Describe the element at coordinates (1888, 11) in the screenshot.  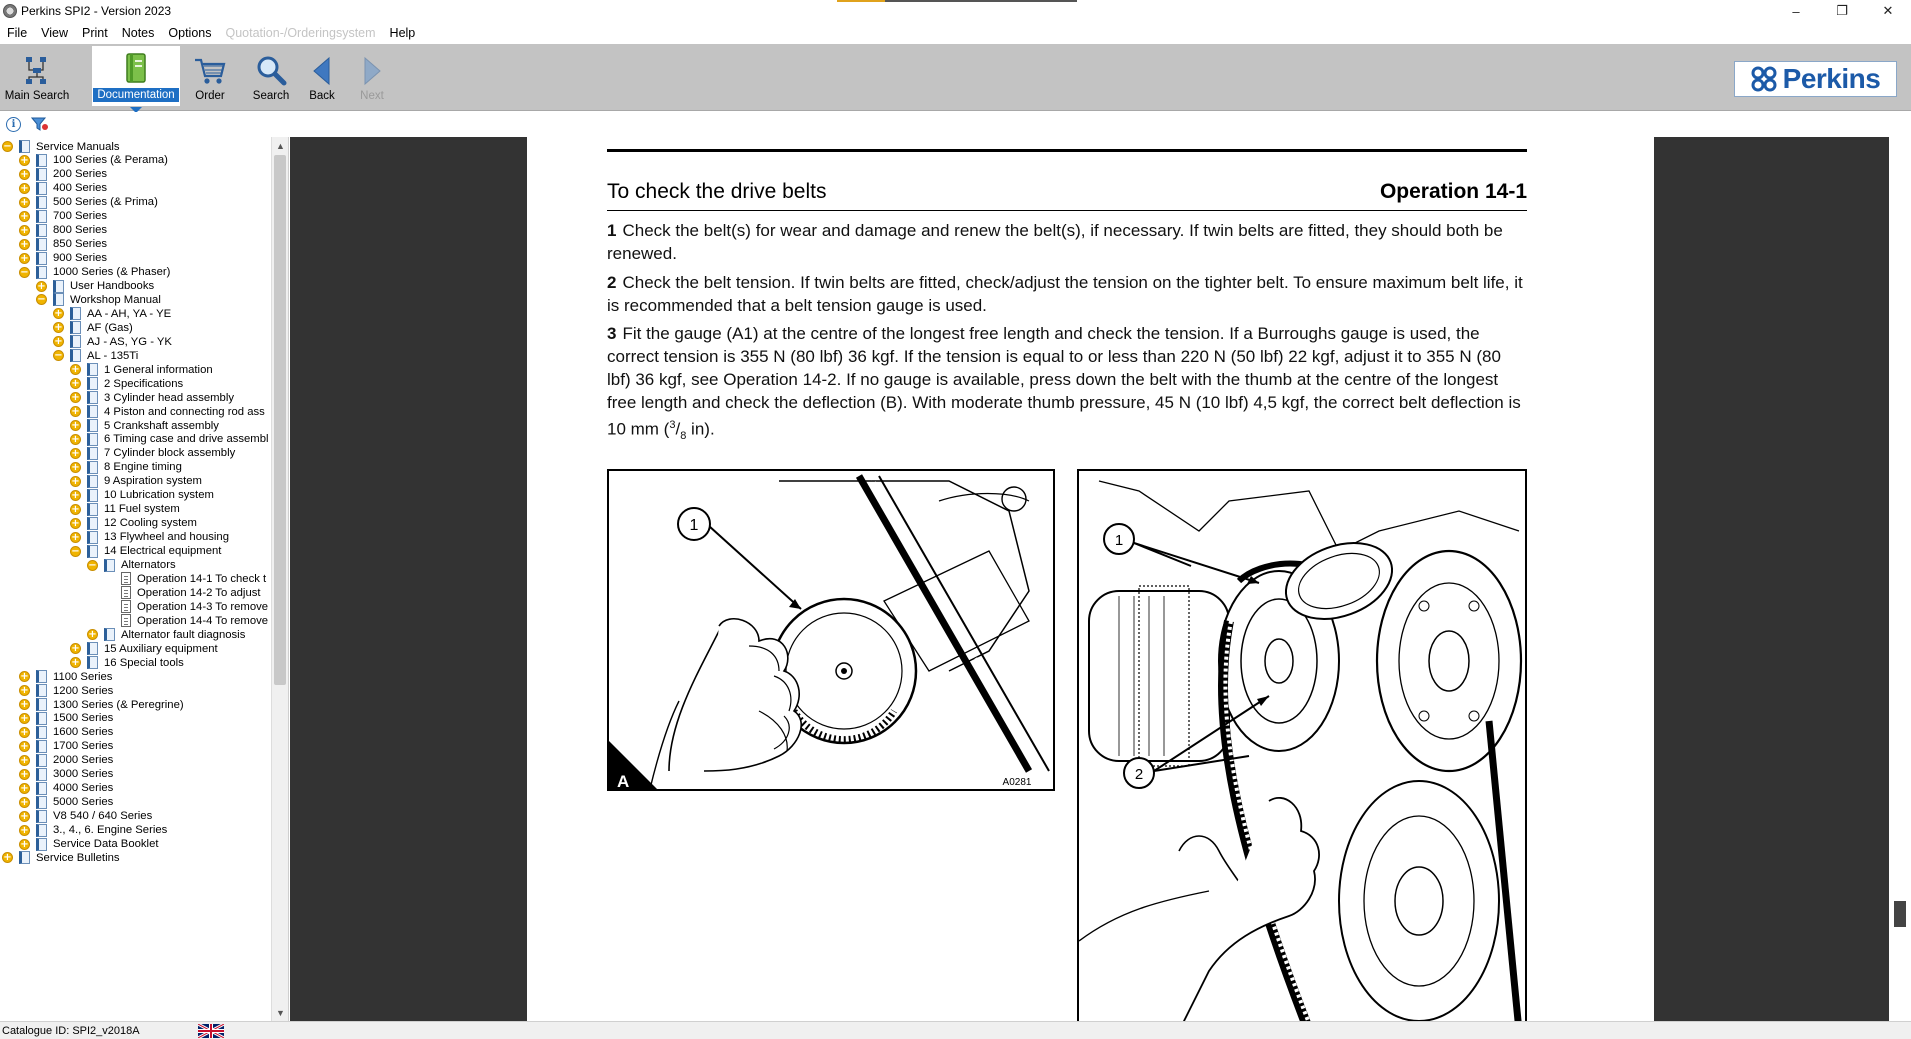
I see `close-button: ✕` at that location.